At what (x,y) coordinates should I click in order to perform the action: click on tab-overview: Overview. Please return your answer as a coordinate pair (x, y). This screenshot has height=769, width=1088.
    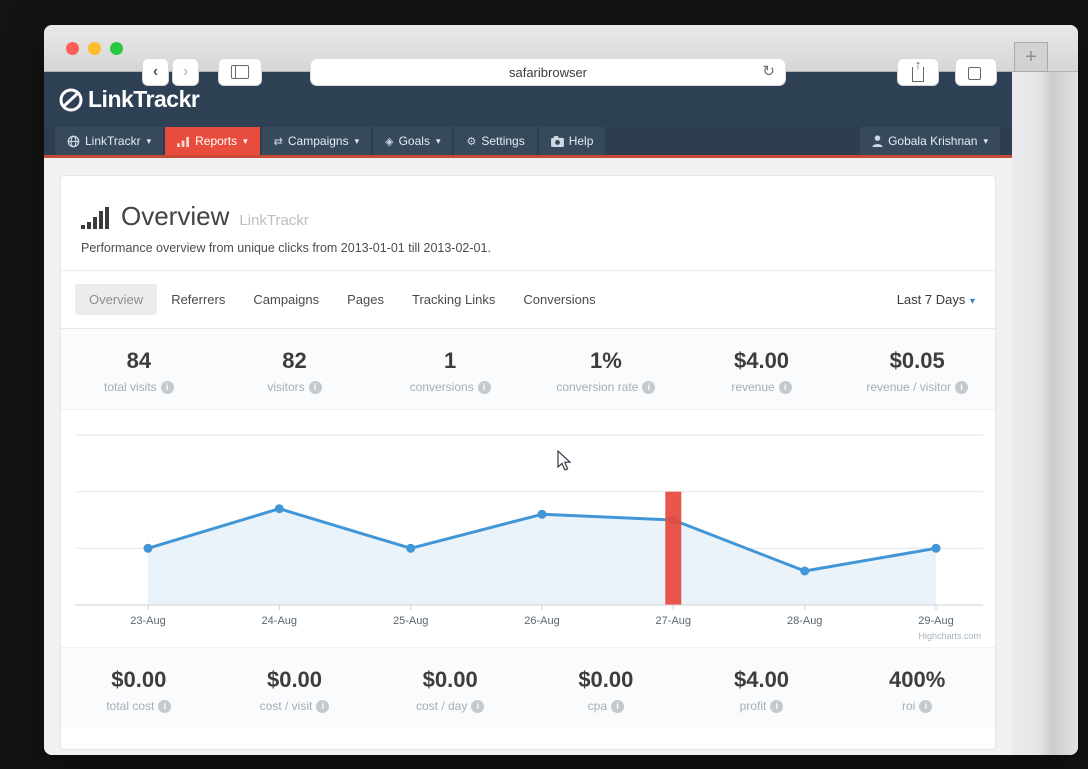
    Looking at the image, I should click on (116, 299).